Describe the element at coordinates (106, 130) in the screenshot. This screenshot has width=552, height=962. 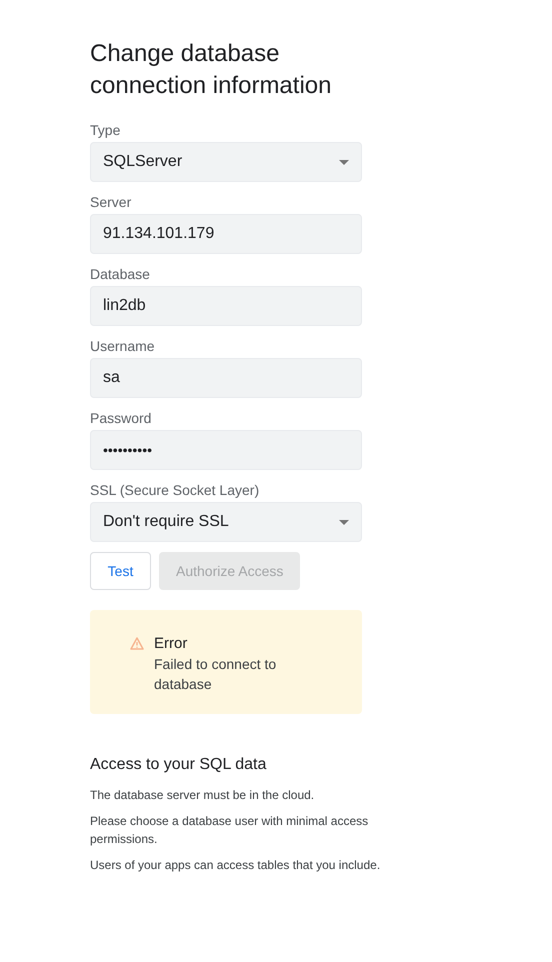
I see `field-label: Type` at that location.